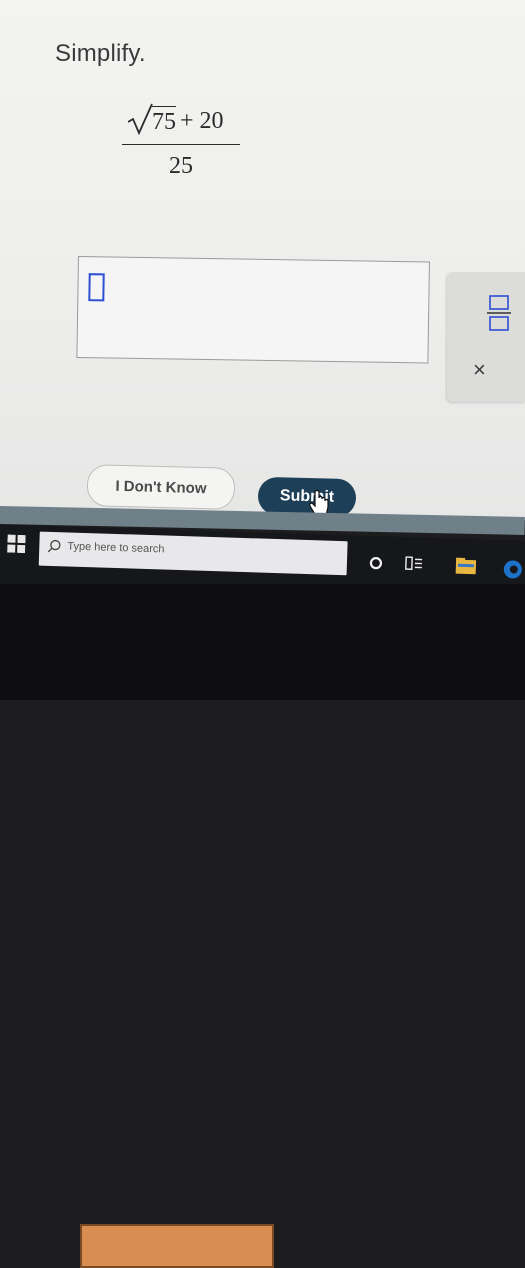  Describe the element at coordinates (262, 642) in the screenshot. I see `laptop-bezel` at that location.